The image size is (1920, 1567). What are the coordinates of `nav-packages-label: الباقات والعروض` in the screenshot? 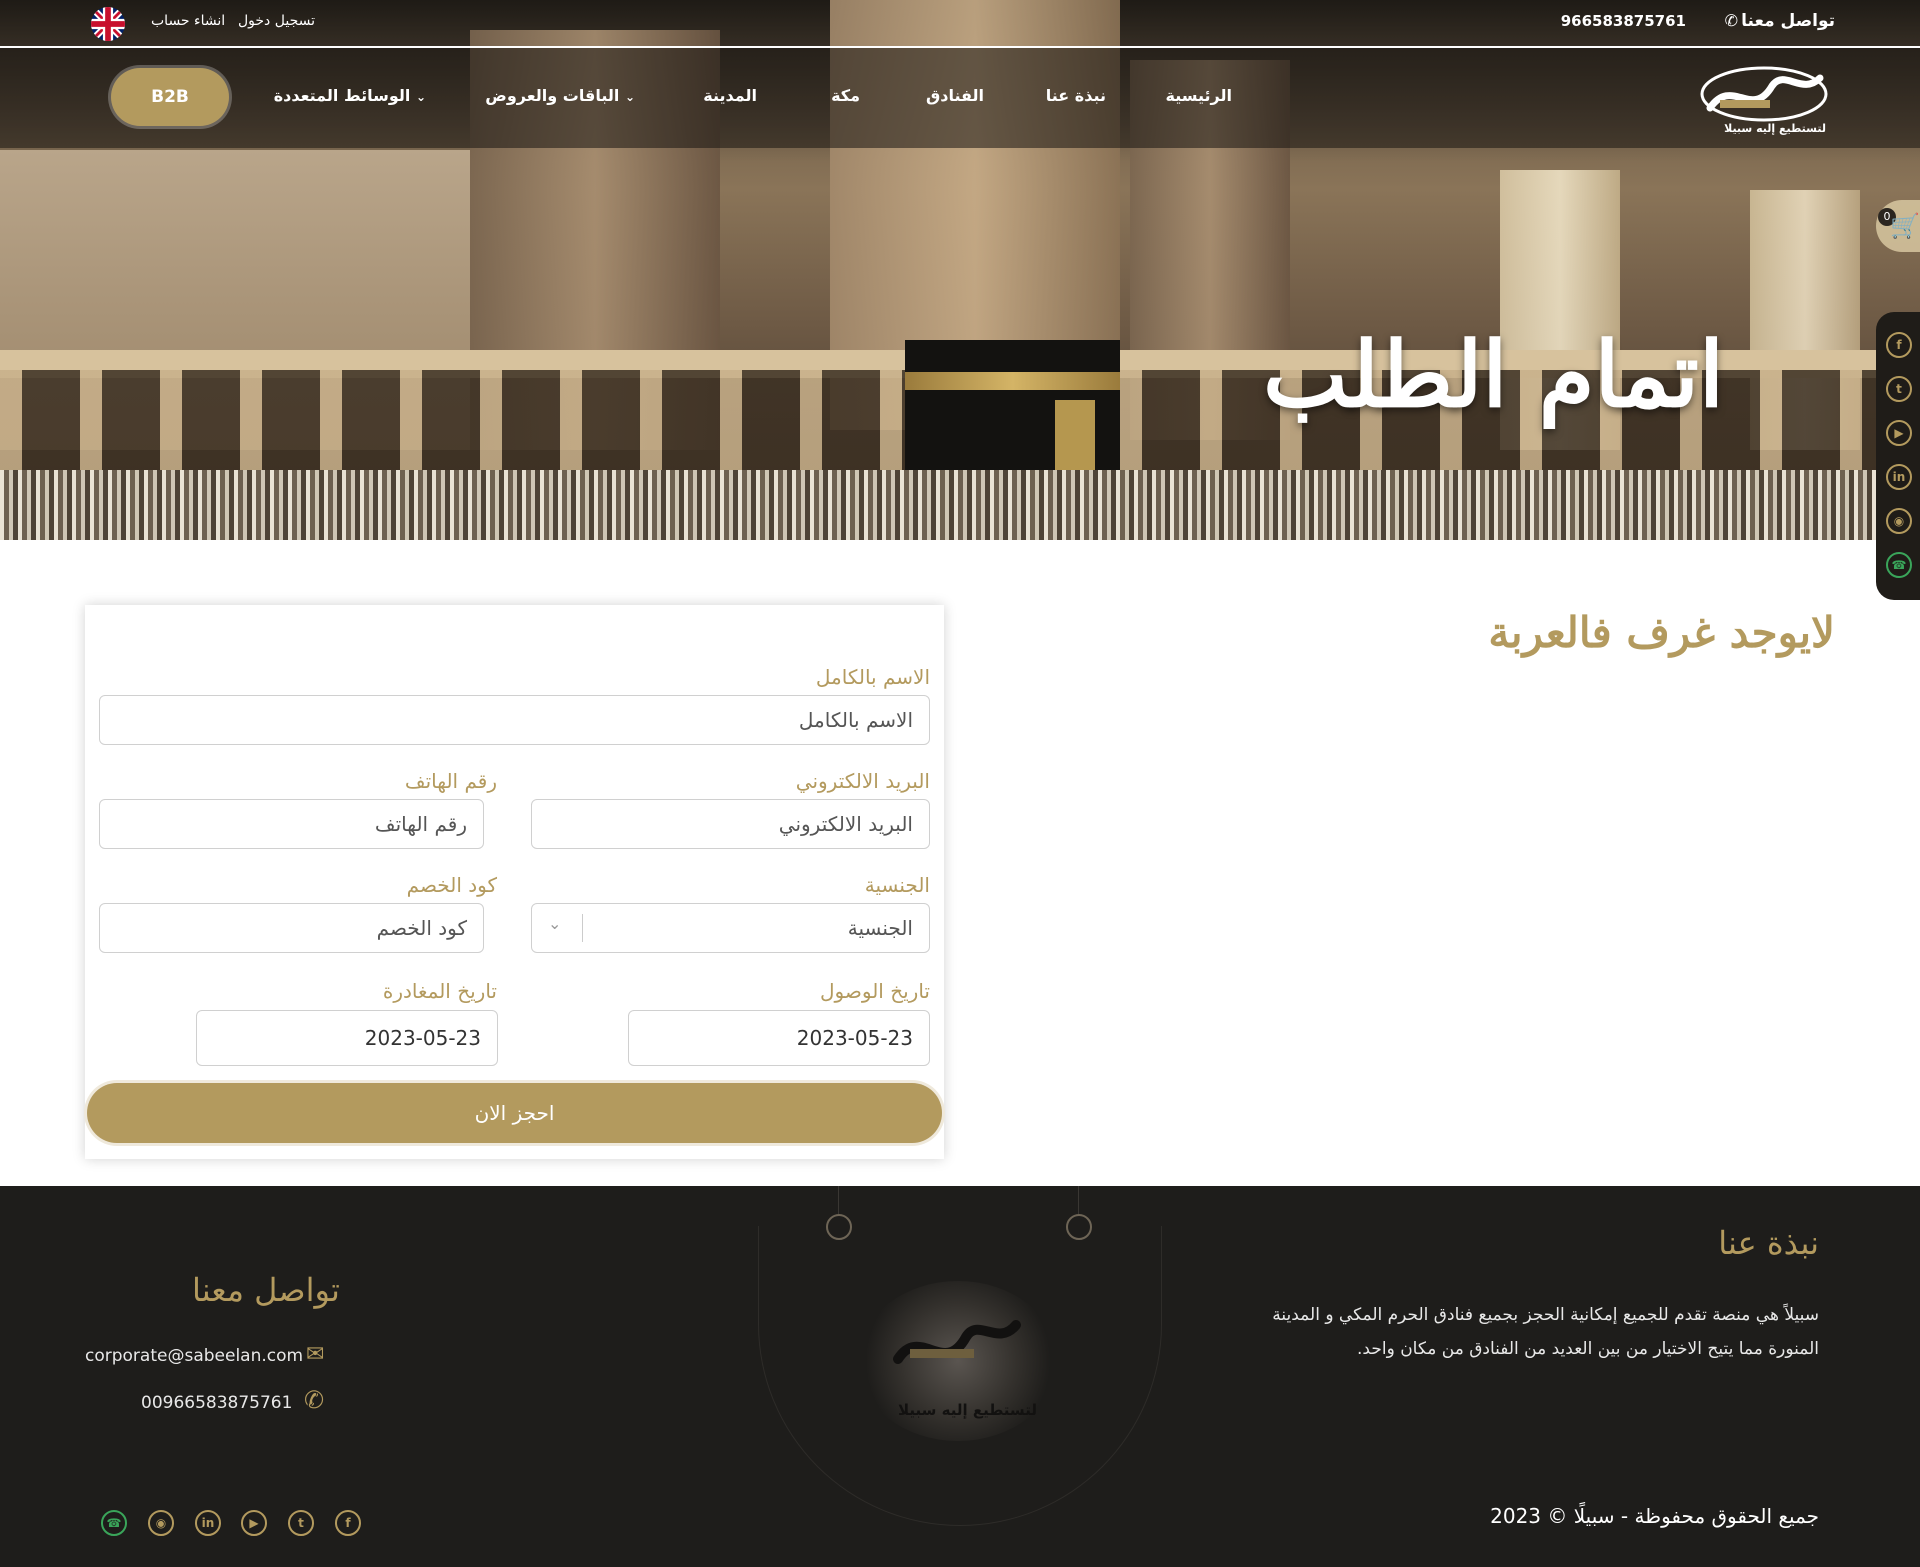 It's located at (552, 95).